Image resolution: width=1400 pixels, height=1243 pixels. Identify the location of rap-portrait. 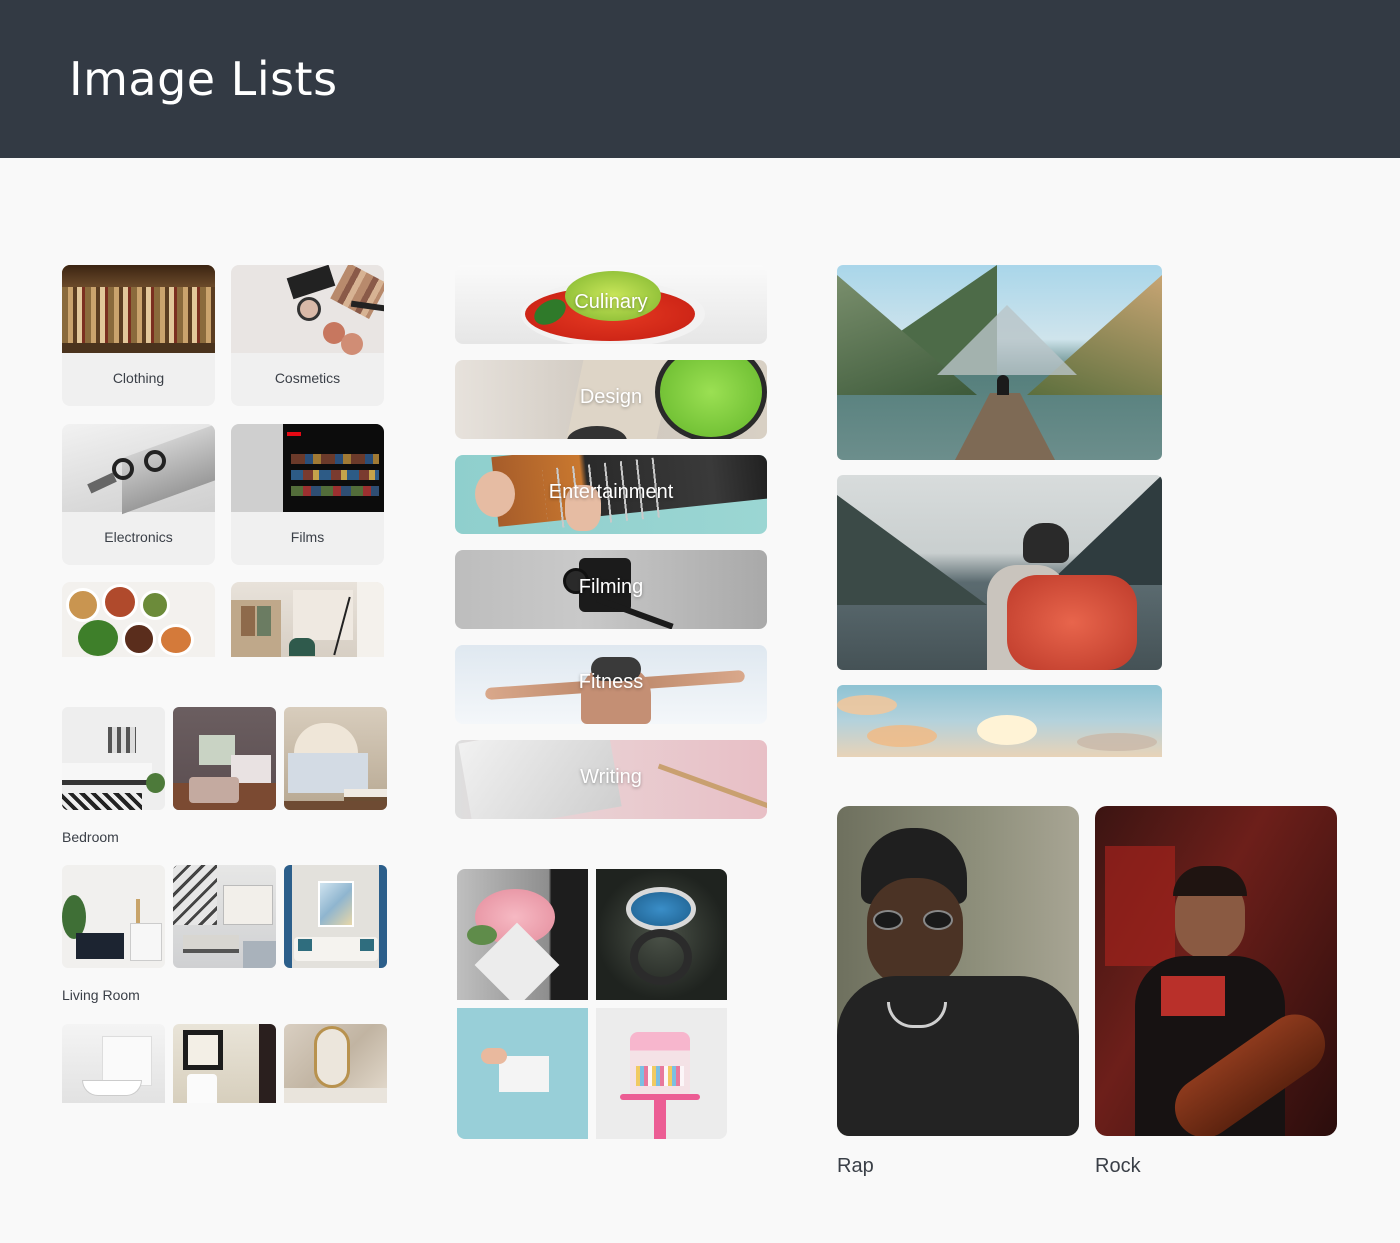
(958, 971).